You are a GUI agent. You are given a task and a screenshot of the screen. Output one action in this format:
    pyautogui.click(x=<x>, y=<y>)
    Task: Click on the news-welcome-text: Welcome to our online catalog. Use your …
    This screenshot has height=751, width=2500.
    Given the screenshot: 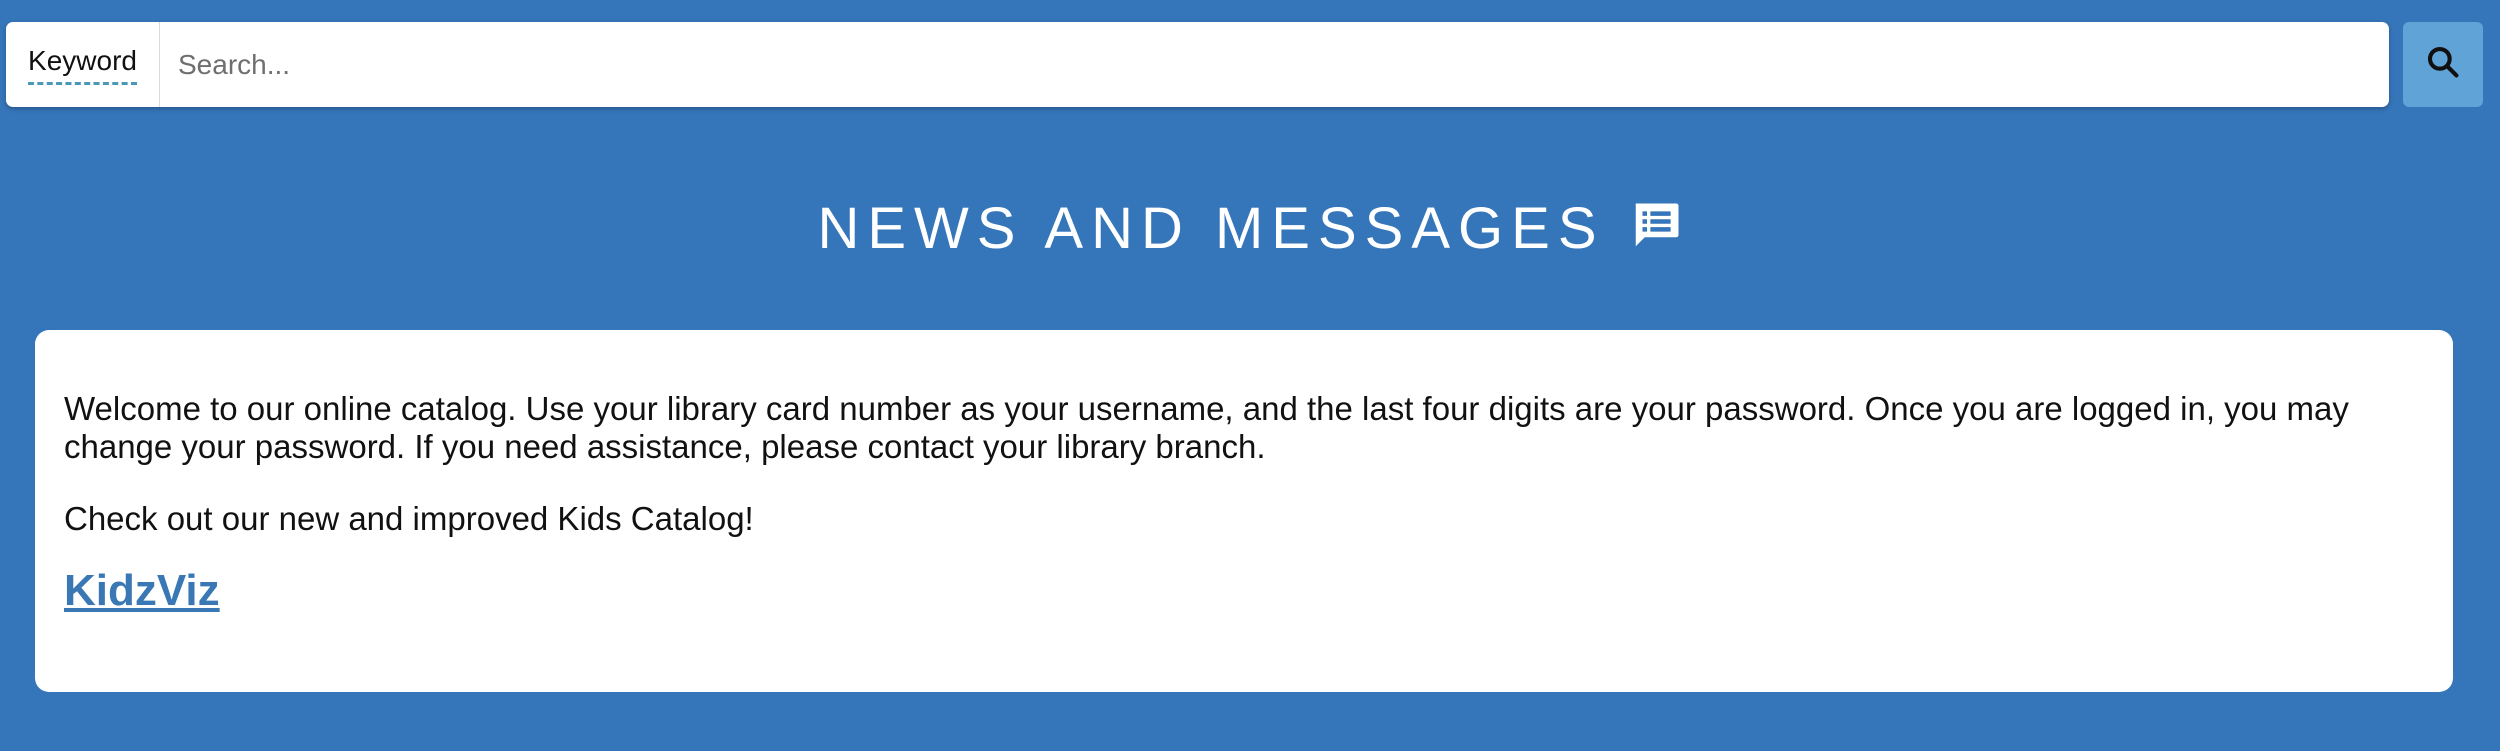 What is the action you would take?
    pyautogui.click(x=1206, y=427)
    